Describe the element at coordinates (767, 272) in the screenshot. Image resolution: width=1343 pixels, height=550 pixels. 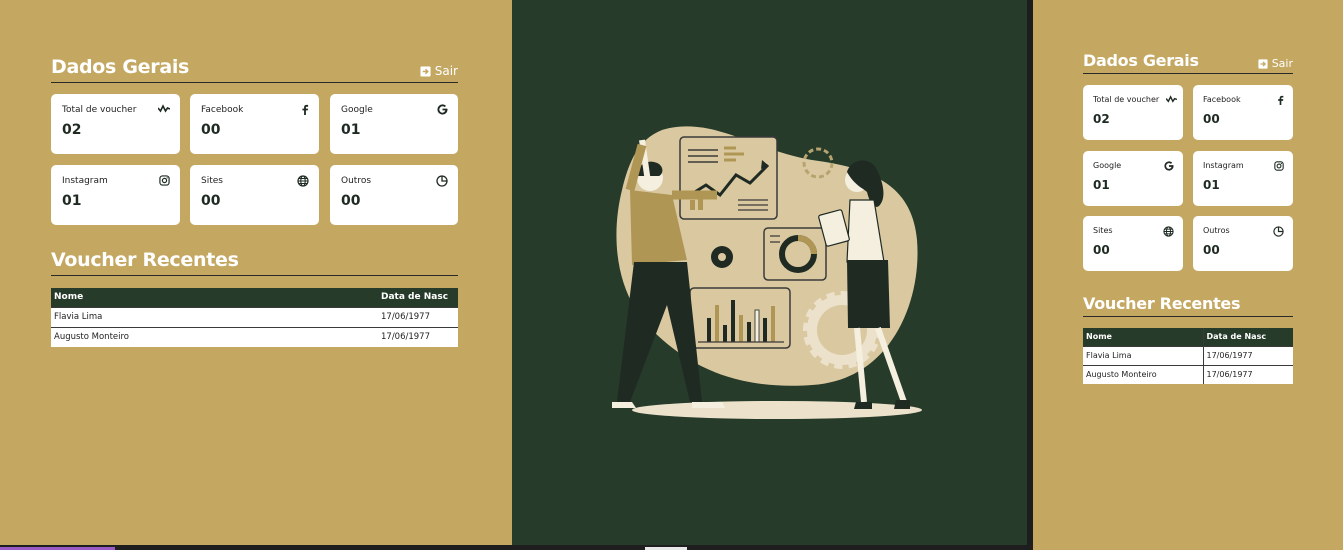
I see `data-analysis-illustration` at that location.